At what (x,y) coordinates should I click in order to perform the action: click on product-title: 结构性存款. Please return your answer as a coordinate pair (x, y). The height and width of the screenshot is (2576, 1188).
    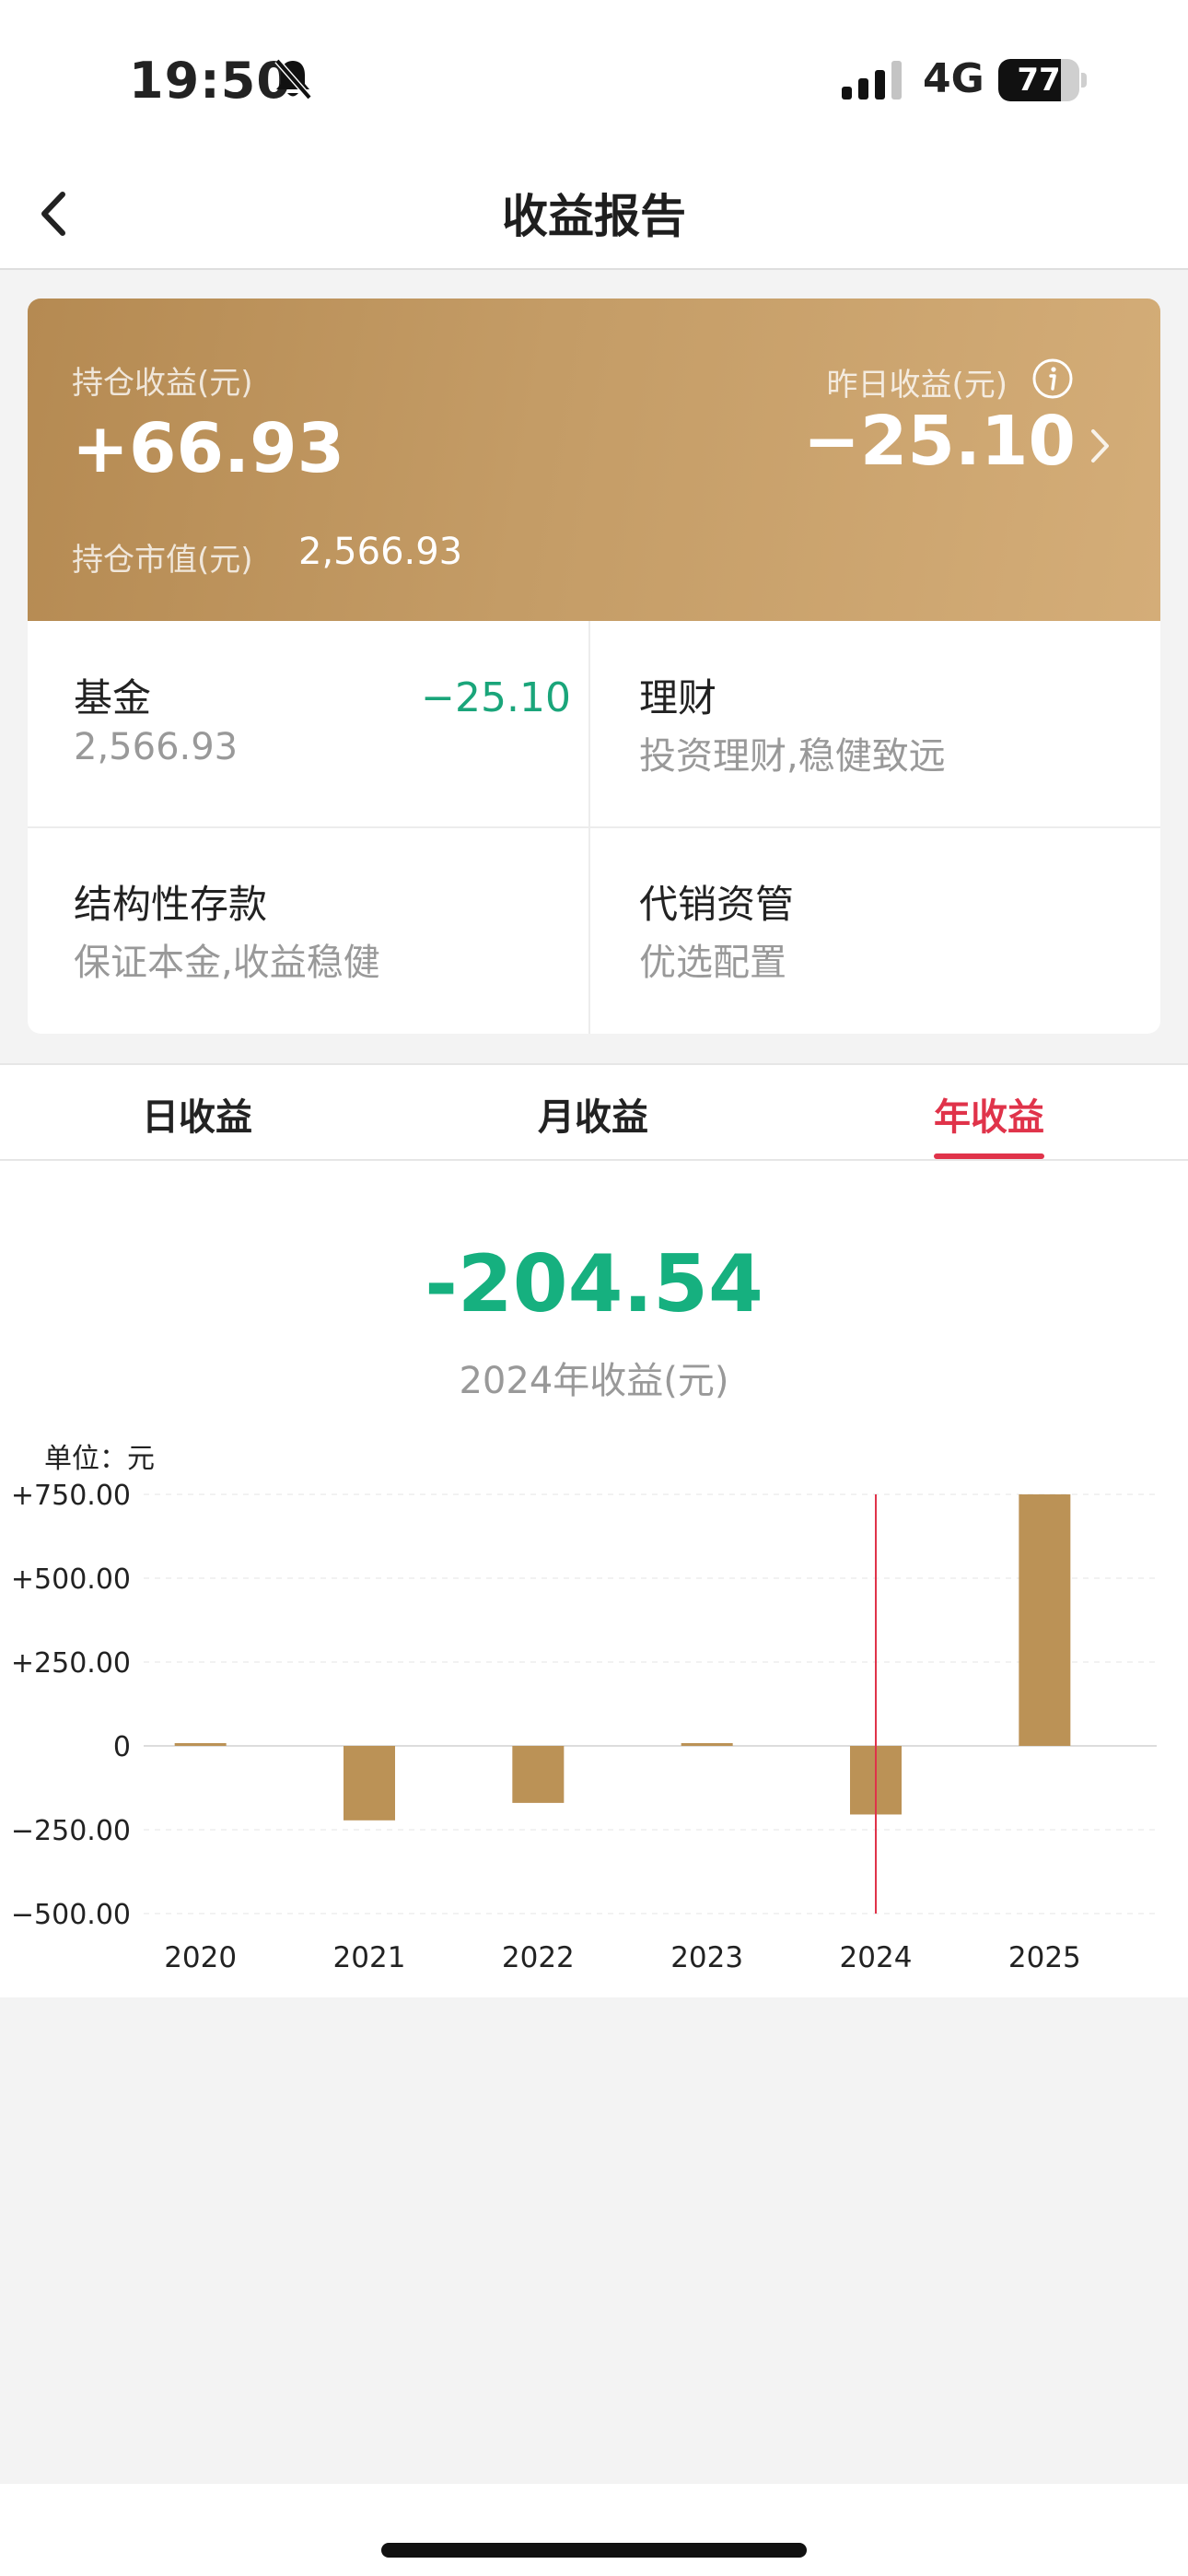
    Looking at the image, I should click on (171, 904).